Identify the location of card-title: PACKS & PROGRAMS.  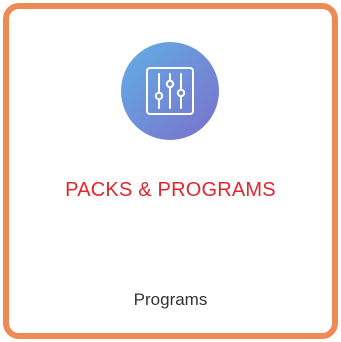
(170, 190).